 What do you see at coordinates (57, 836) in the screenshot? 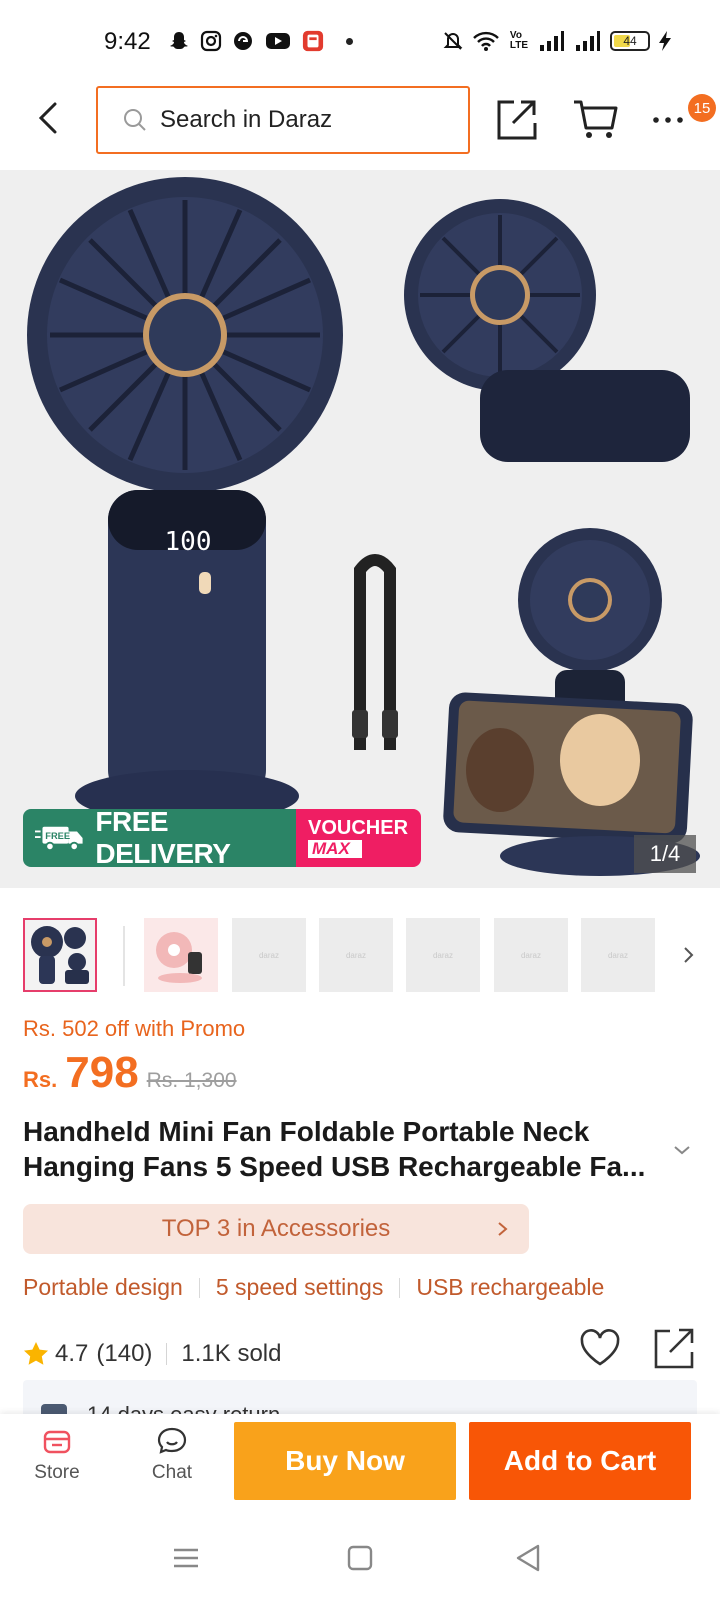
I see `free-tag-text: FREE` at bounding box center [57, 836].